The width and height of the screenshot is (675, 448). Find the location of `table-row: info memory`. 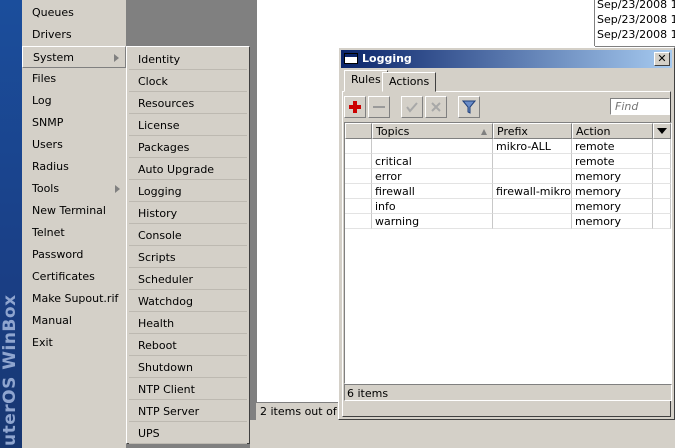

table-row: info memory is located at coordinates (508, 206).